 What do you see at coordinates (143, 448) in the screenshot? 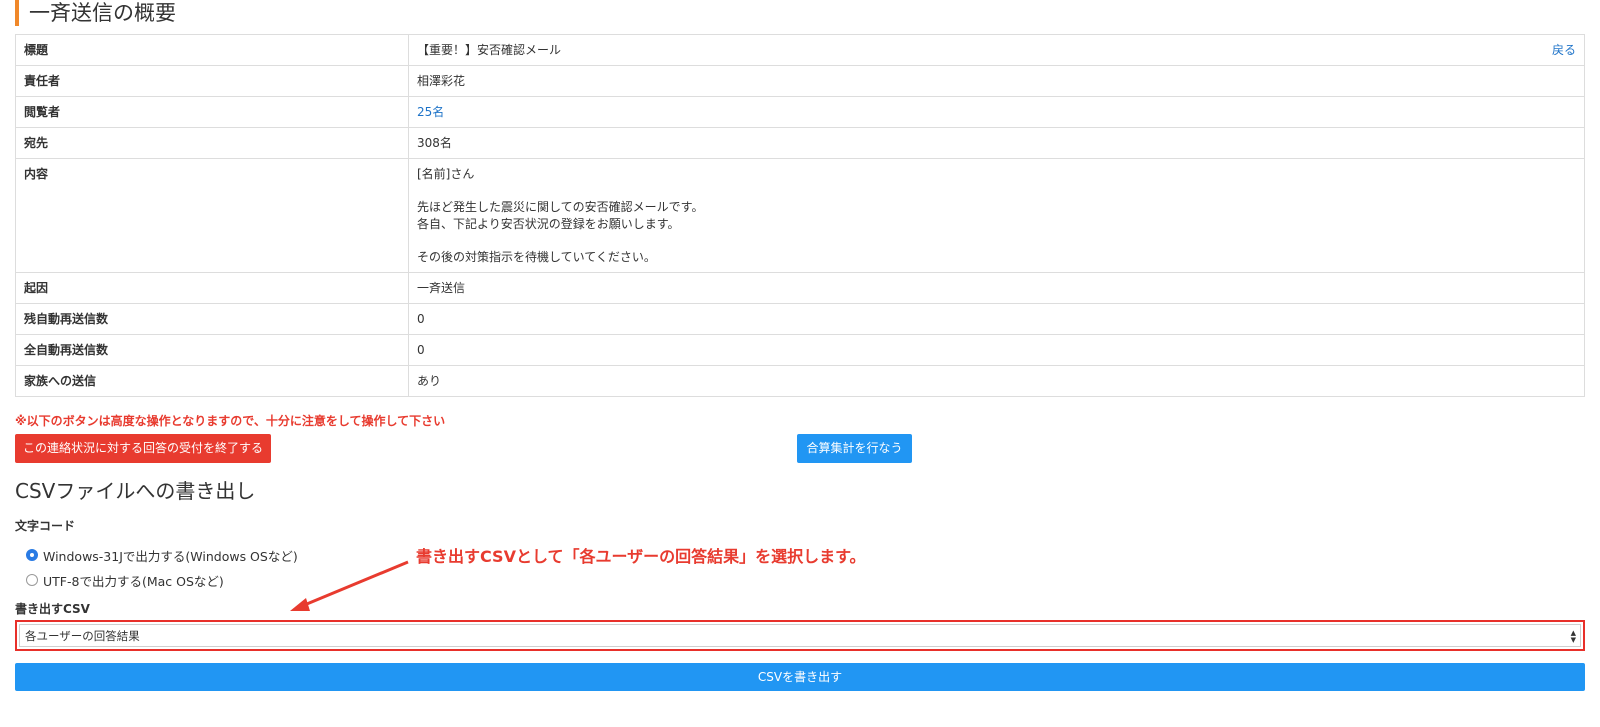
I see `end-responses-button: この連絡状況に対する回答の受付を終了する` at bounding box center [143, 448].